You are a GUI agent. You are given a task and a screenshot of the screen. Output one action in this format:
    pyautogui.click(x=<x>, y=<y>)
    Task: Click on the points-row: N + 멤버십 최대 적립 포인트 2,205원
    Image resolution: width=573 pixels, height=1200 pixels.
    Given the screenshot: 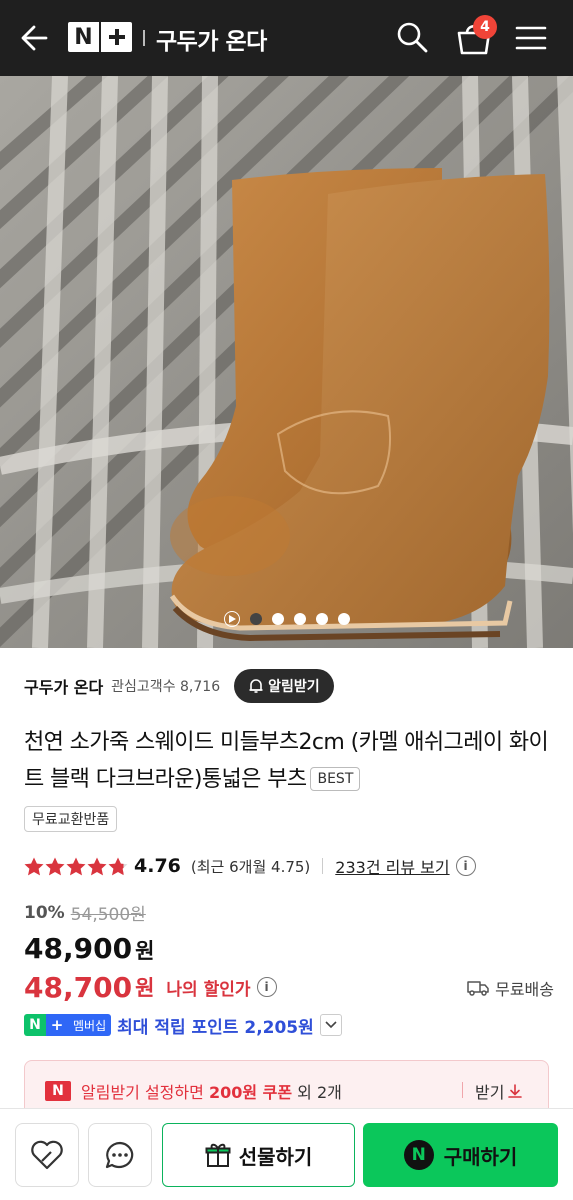 What is the action you would take?
    pyautogui.click(x=183, y=1025)
    